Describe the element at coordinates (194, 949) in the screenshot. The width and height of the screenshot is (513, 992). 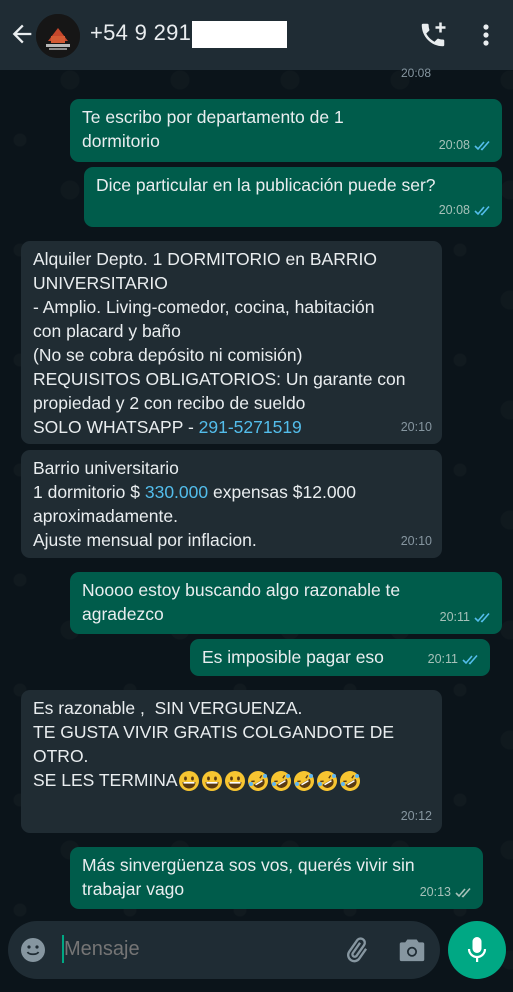
I see `message-input` at that location.